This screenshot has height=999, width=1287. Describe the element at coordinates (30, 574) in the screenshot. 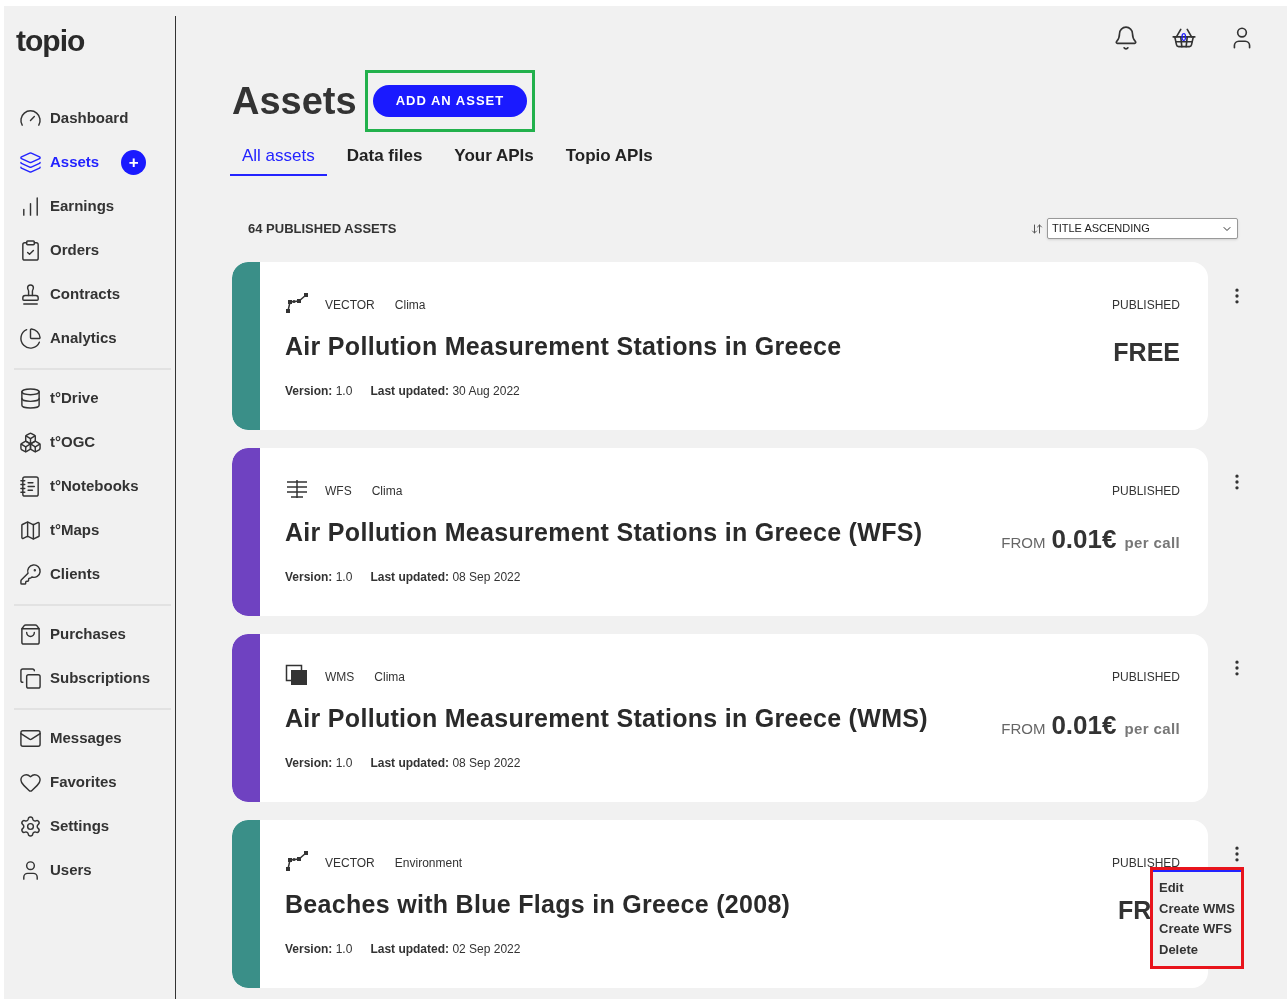

I see `key-icon` at that location.